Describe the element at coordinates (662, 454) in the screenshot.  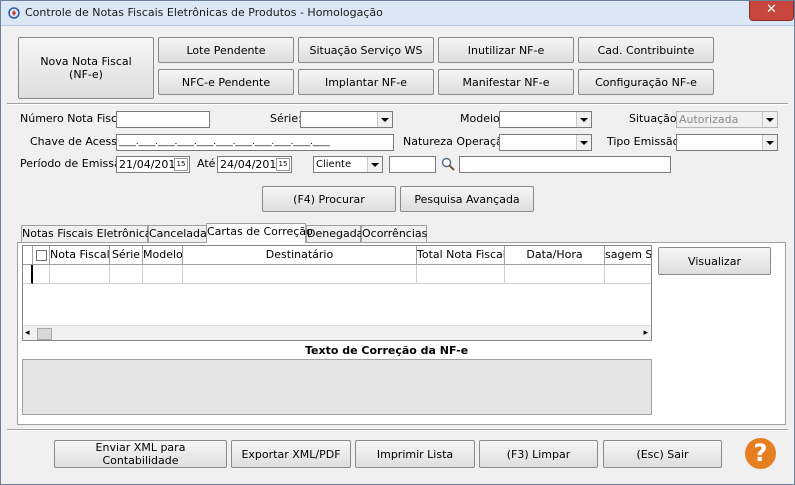
I see `sair-button: (Esc) Sair` at that location.